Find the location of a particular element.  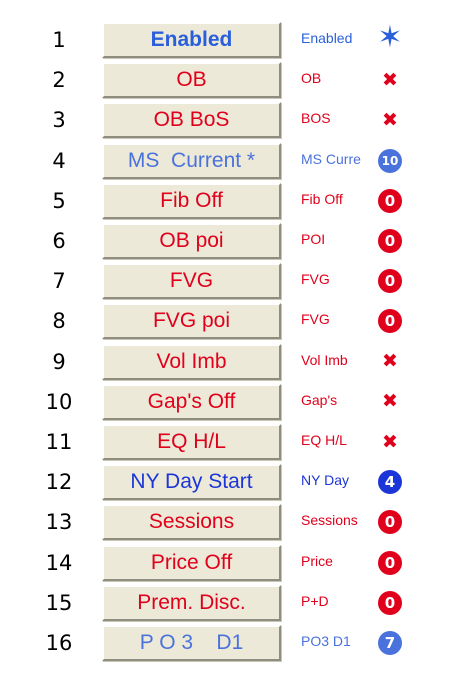

toggle-button: FVG is located at coordinates (191, 281).